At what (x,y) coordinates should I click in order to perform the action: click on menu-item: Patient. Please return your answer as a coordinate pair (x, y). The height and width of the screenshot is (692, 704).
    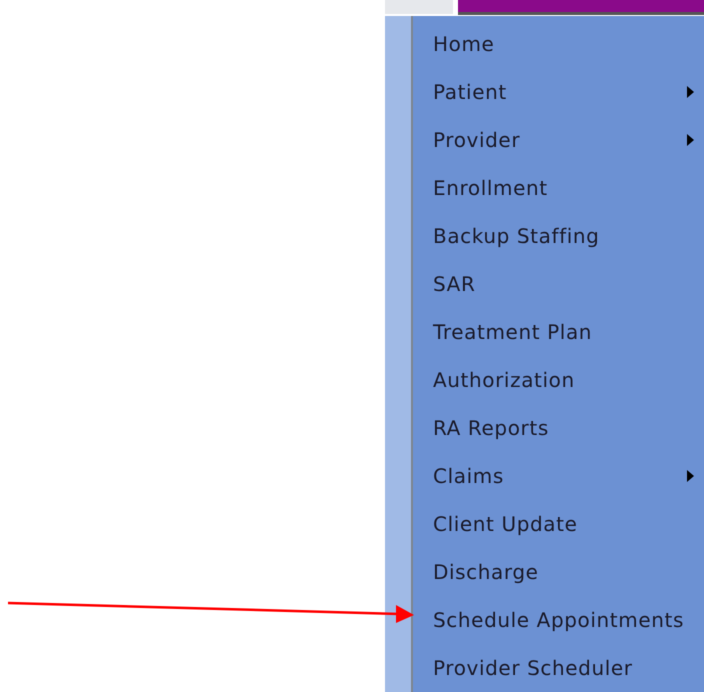
    Looking at the image, I should click on (558, 92).